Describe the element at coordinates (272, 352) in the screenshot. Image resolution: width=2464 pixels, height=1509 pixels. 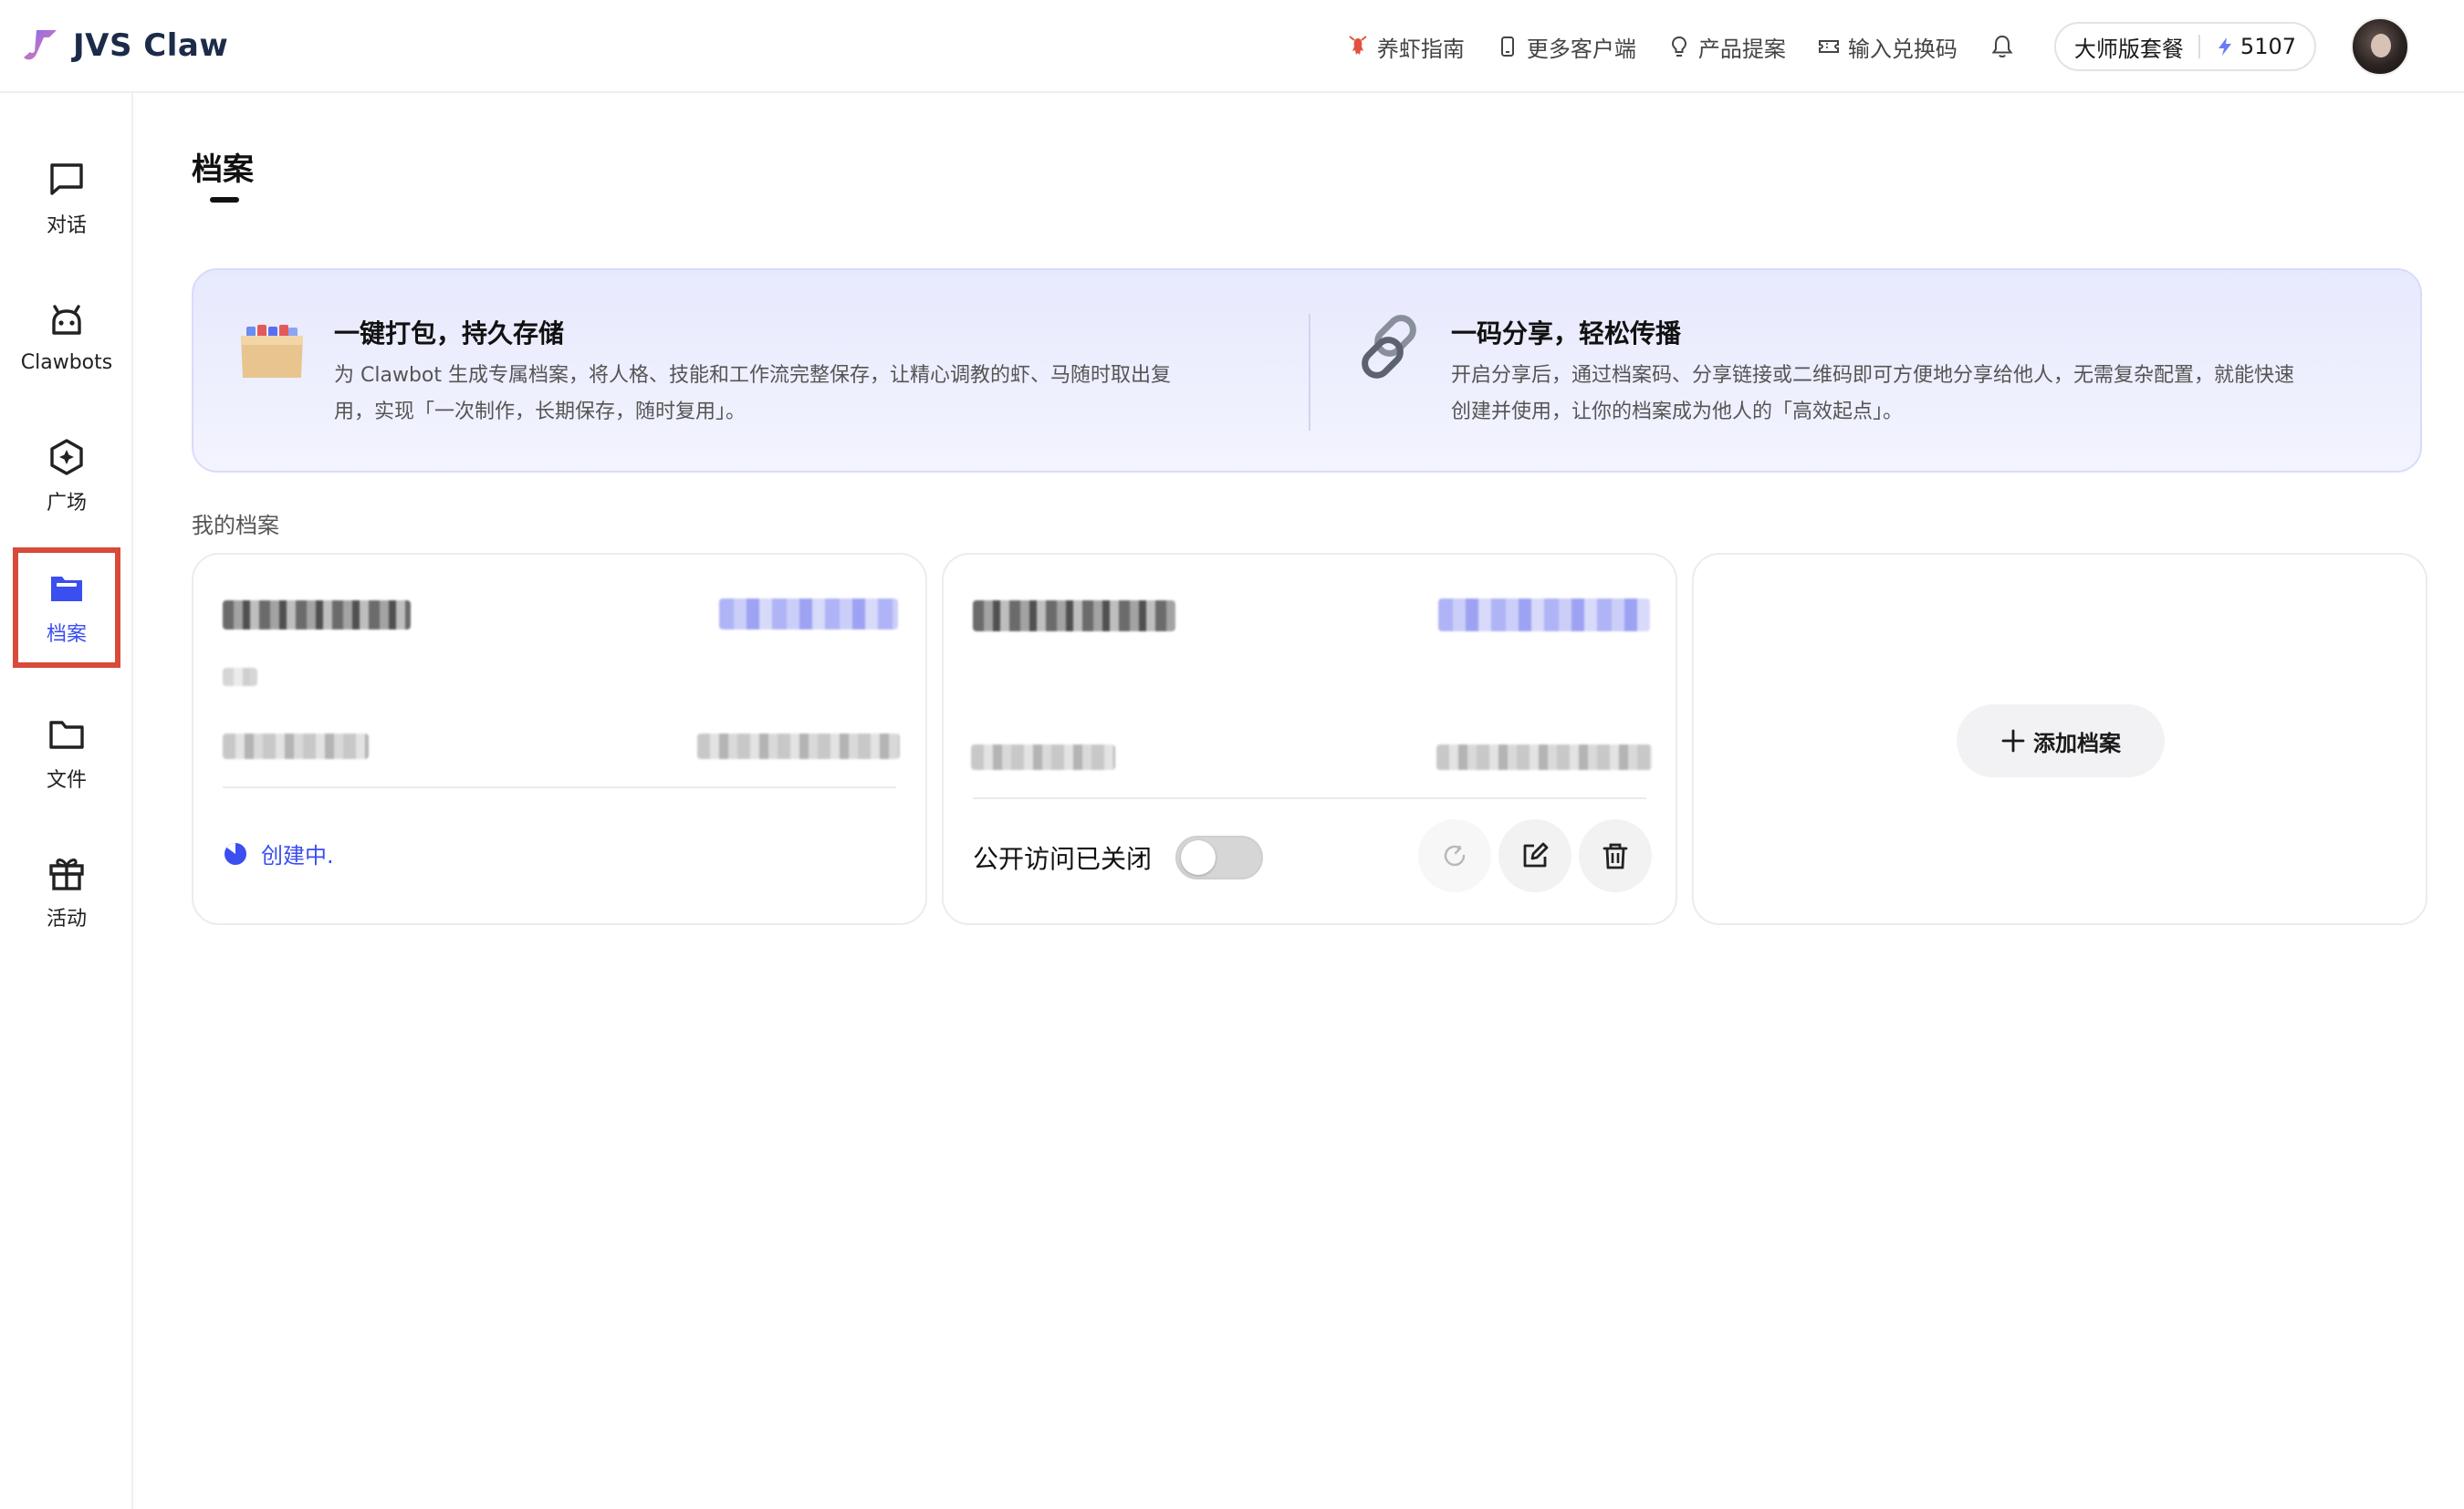
I see `file-box-icon` at that location.